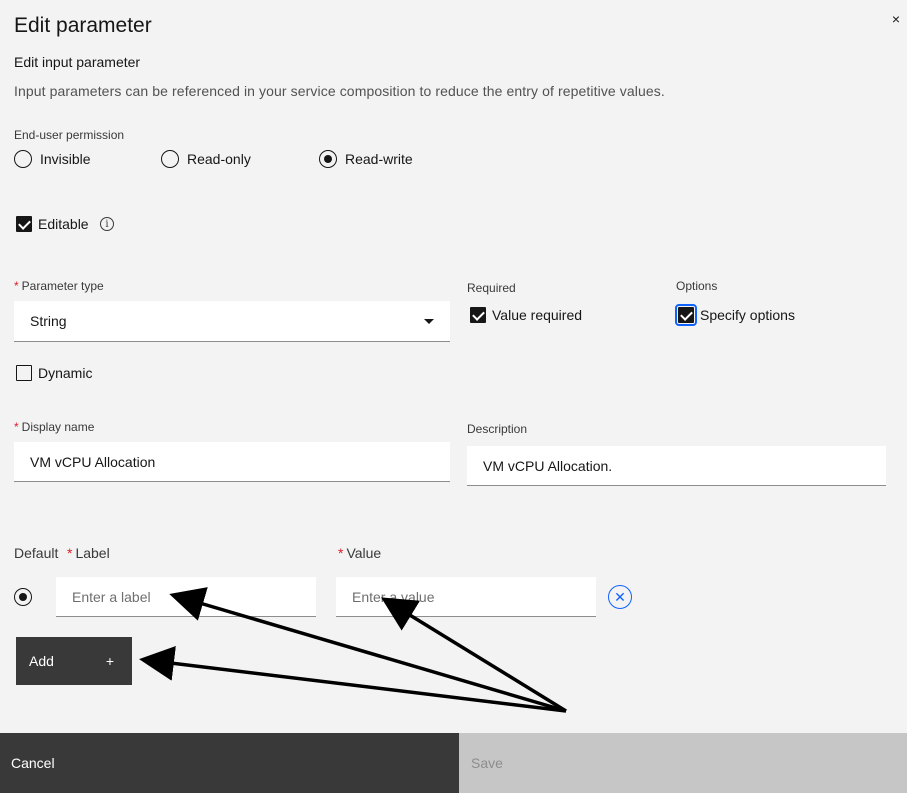 Image resolution: width=907 pixels, height=793 pixels. What do you see at coordinates (474, 655) in the screenshot?
I see `arrow-to-value-field` at bounding box center [474, 655].